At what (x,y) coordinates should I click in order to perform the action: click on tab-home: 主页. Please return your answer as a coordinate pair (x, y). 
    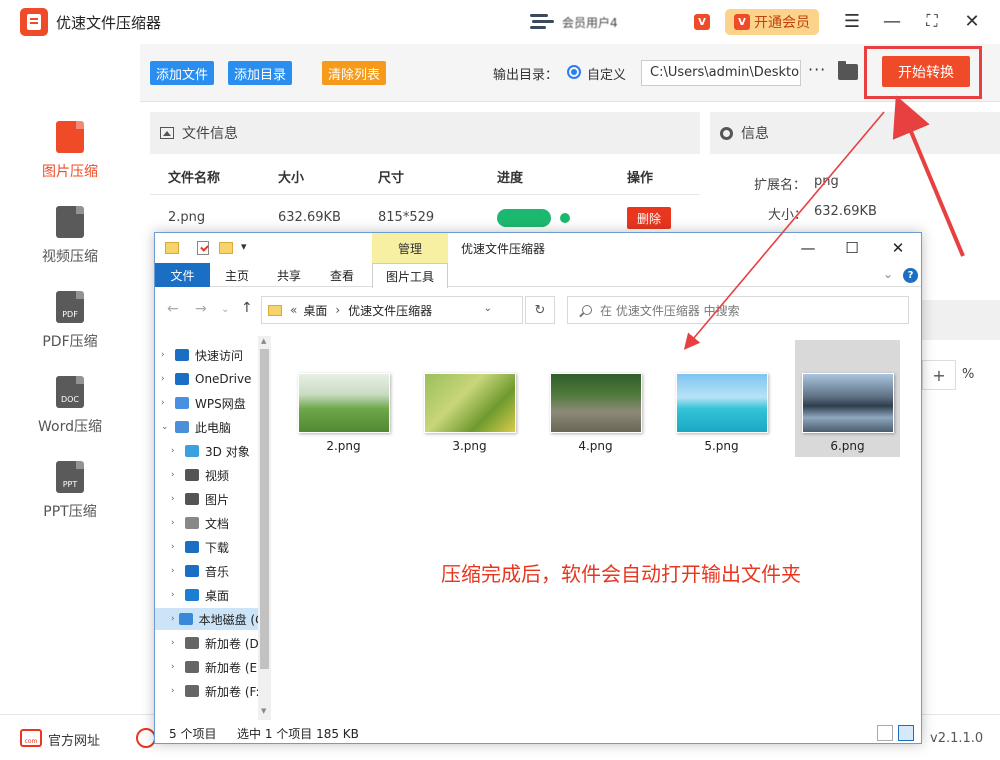
    Looking at the image, I should click on (237, 275).